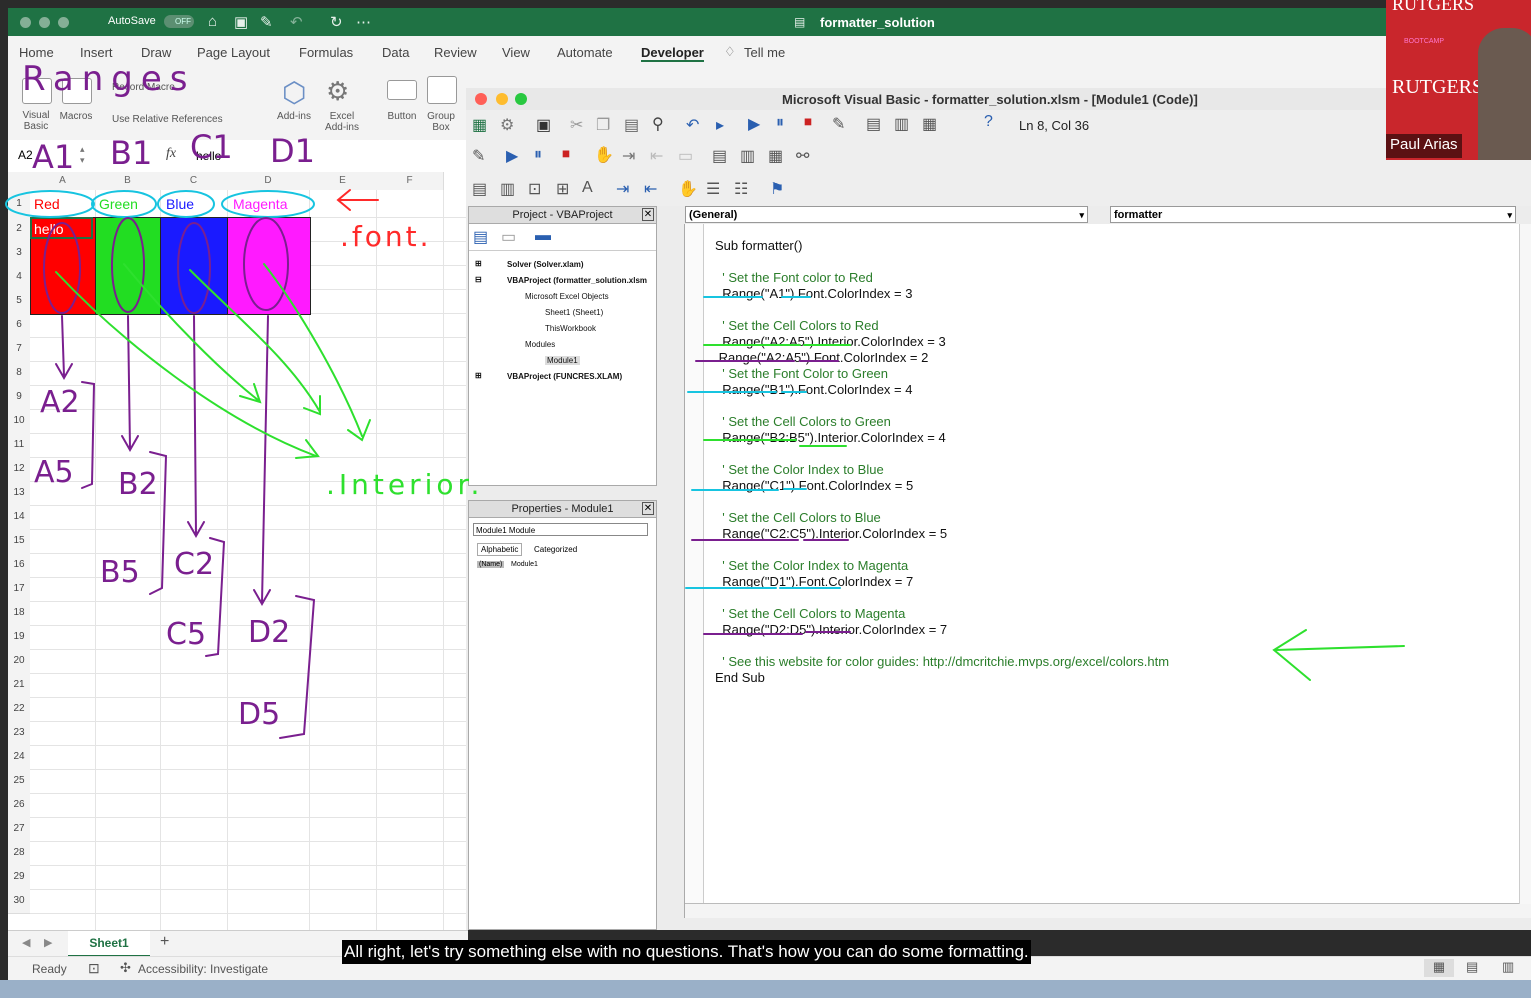 Image resolution: width=1531 pixels, height=998 pixels. I want to click on tab-automate: Automate, so click(585, 52).